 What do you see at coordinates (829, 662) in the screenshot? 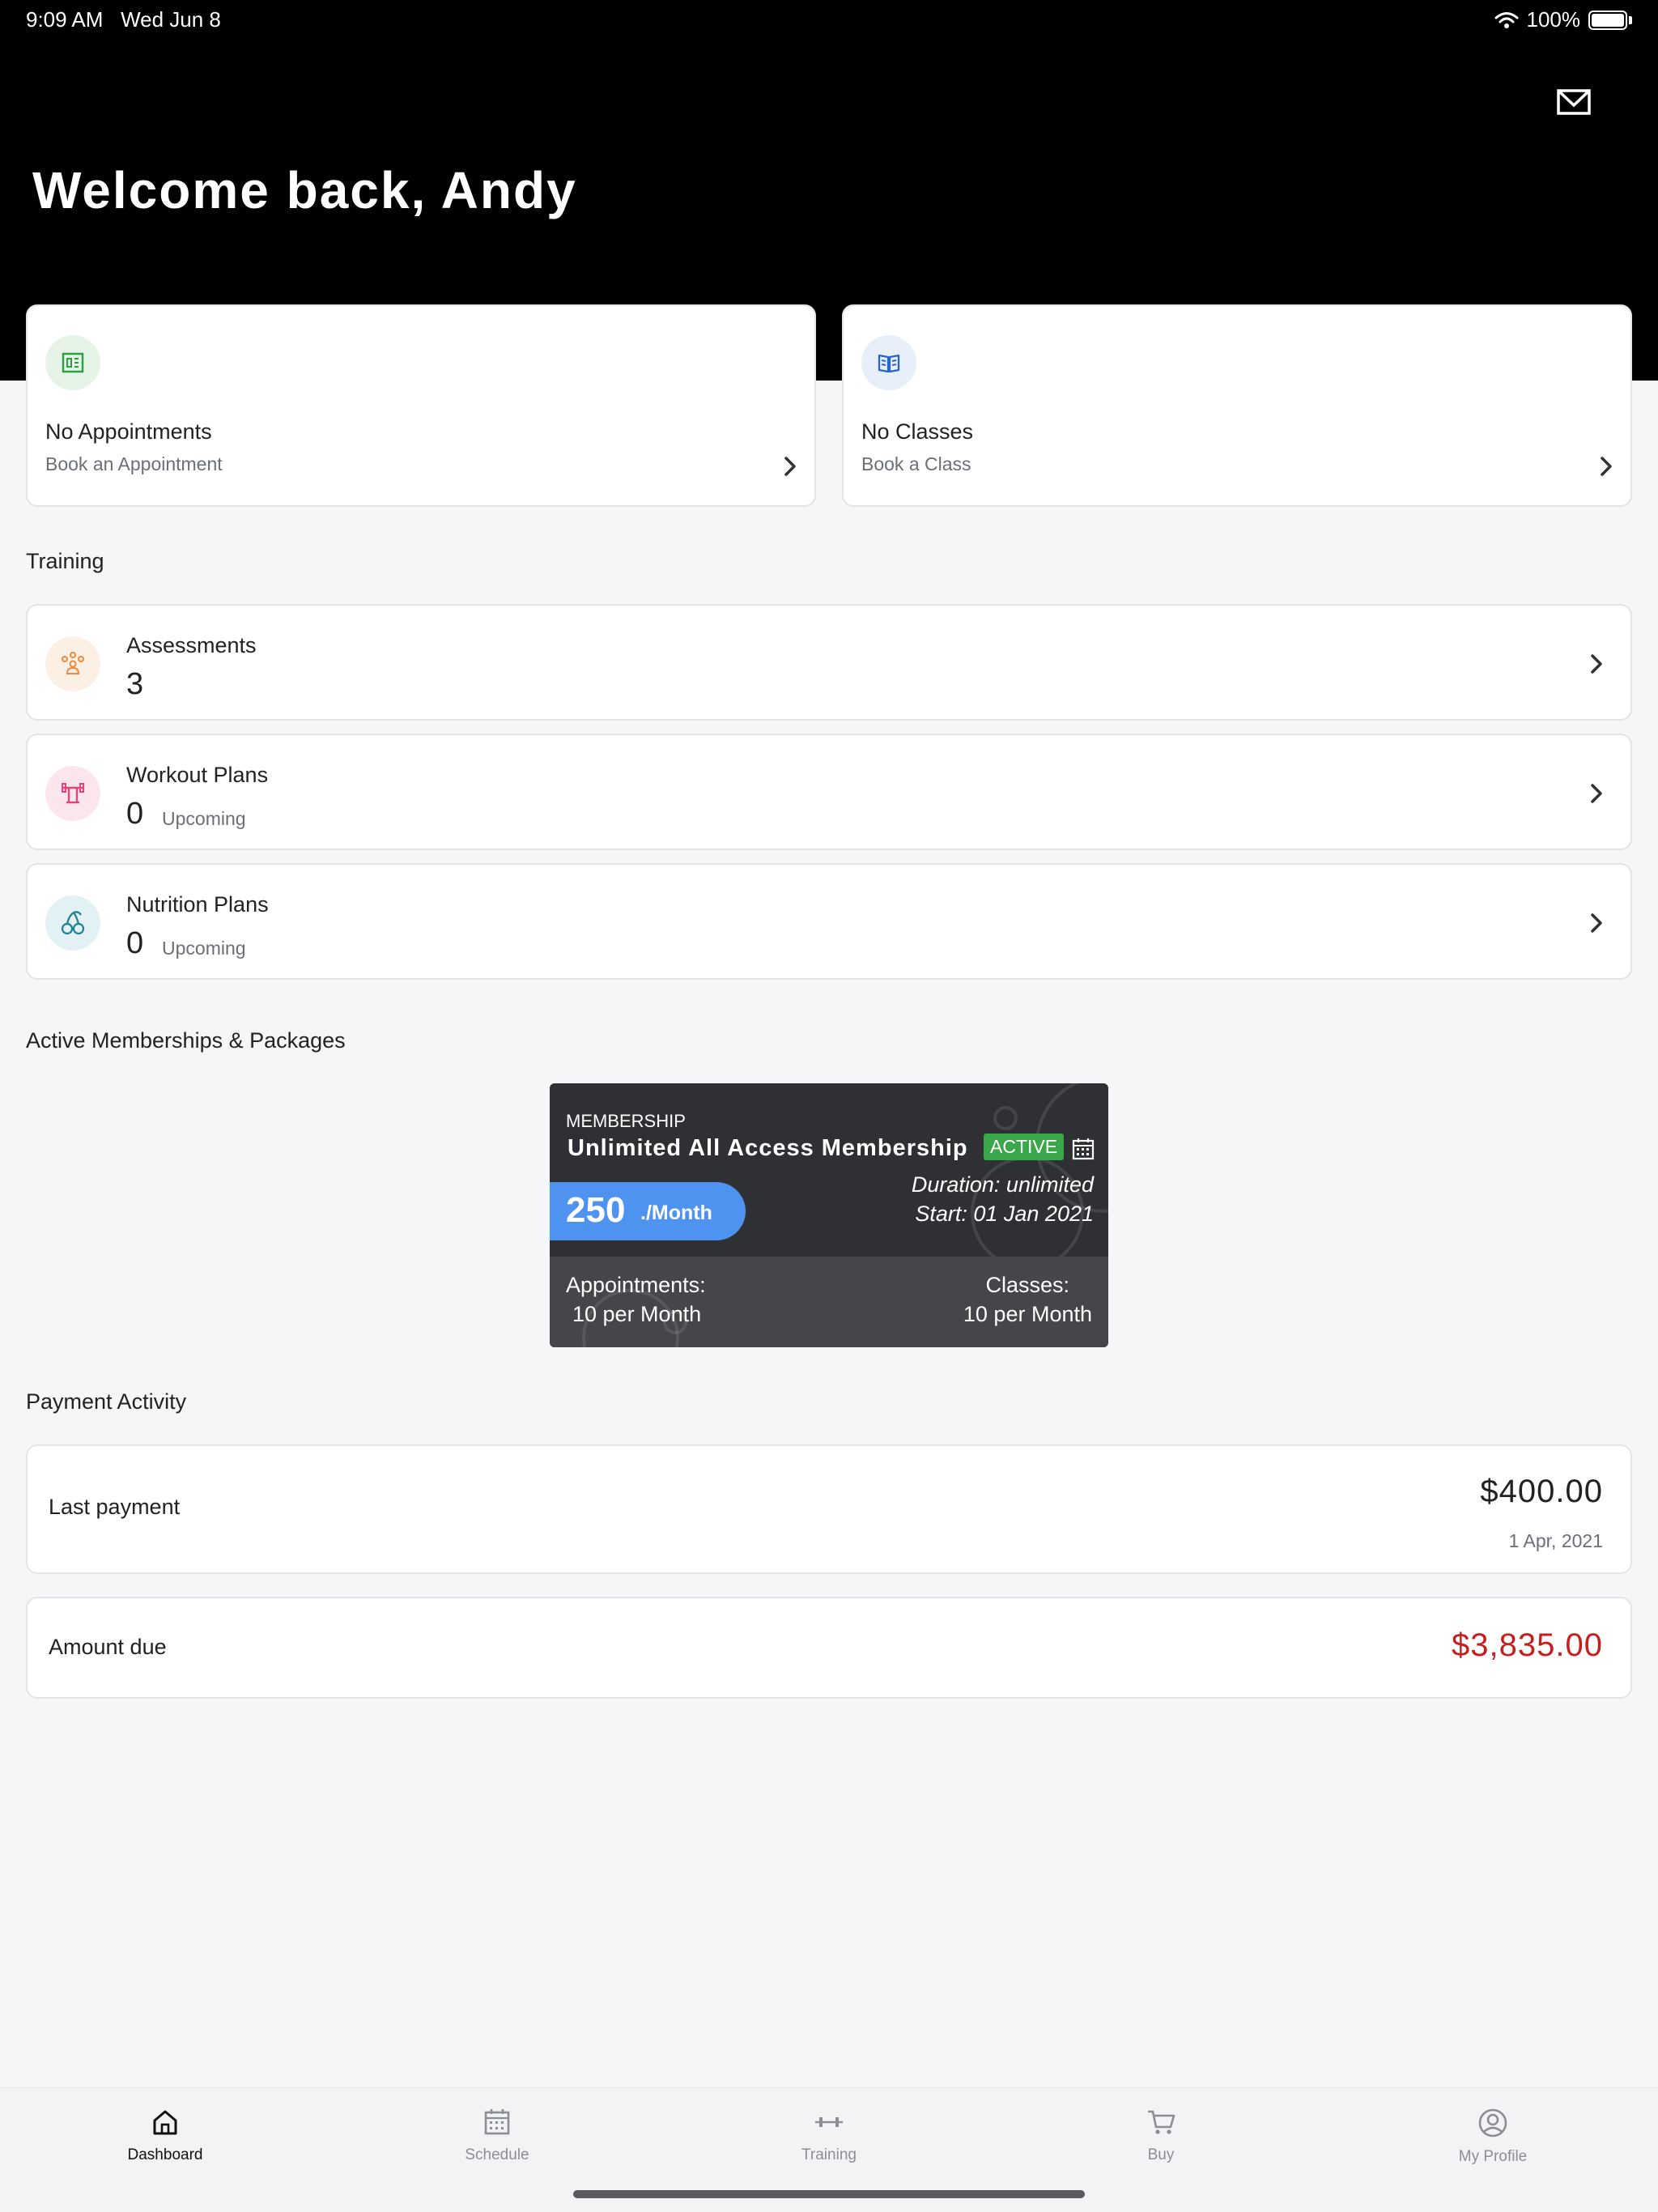
I see `assessments-row: Assessments 3` at bounding box center [829, 662].